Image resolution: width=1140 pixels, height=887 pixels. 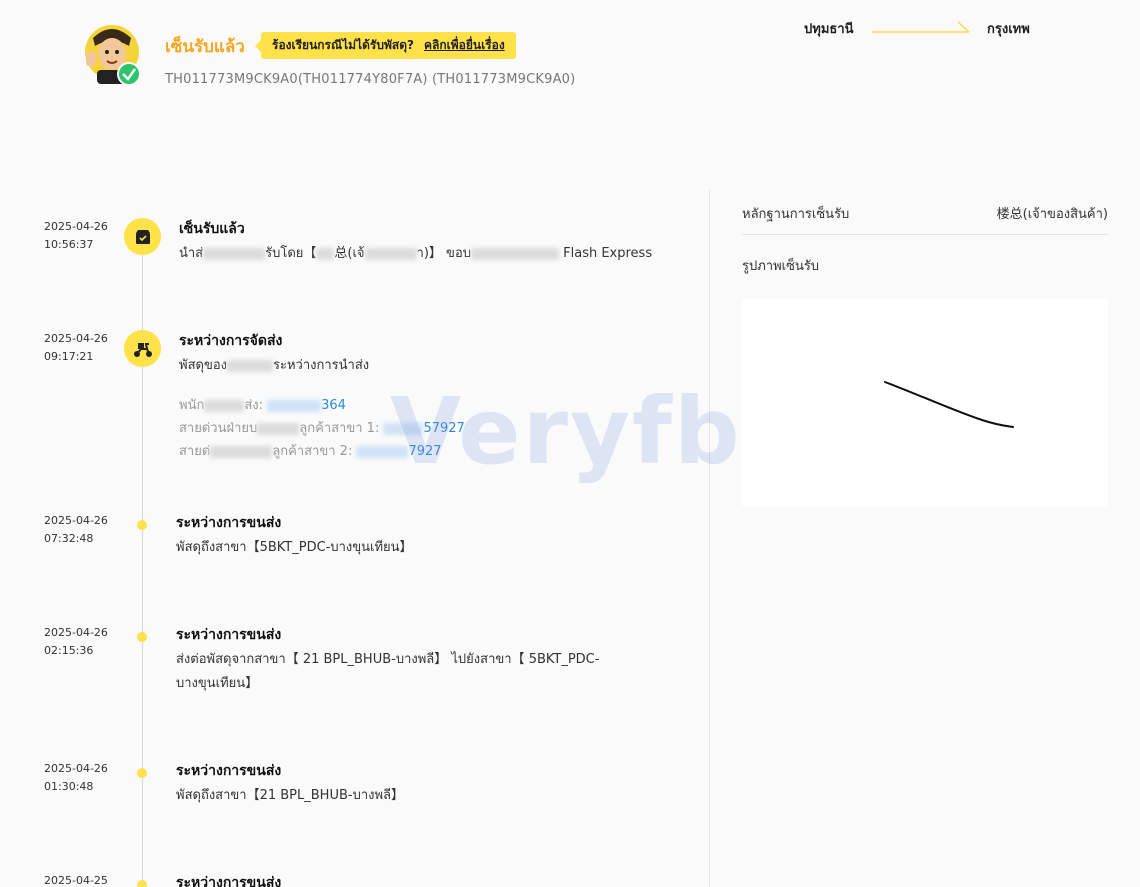 I want to click on box-check-icon, so click(x=142, y=236).